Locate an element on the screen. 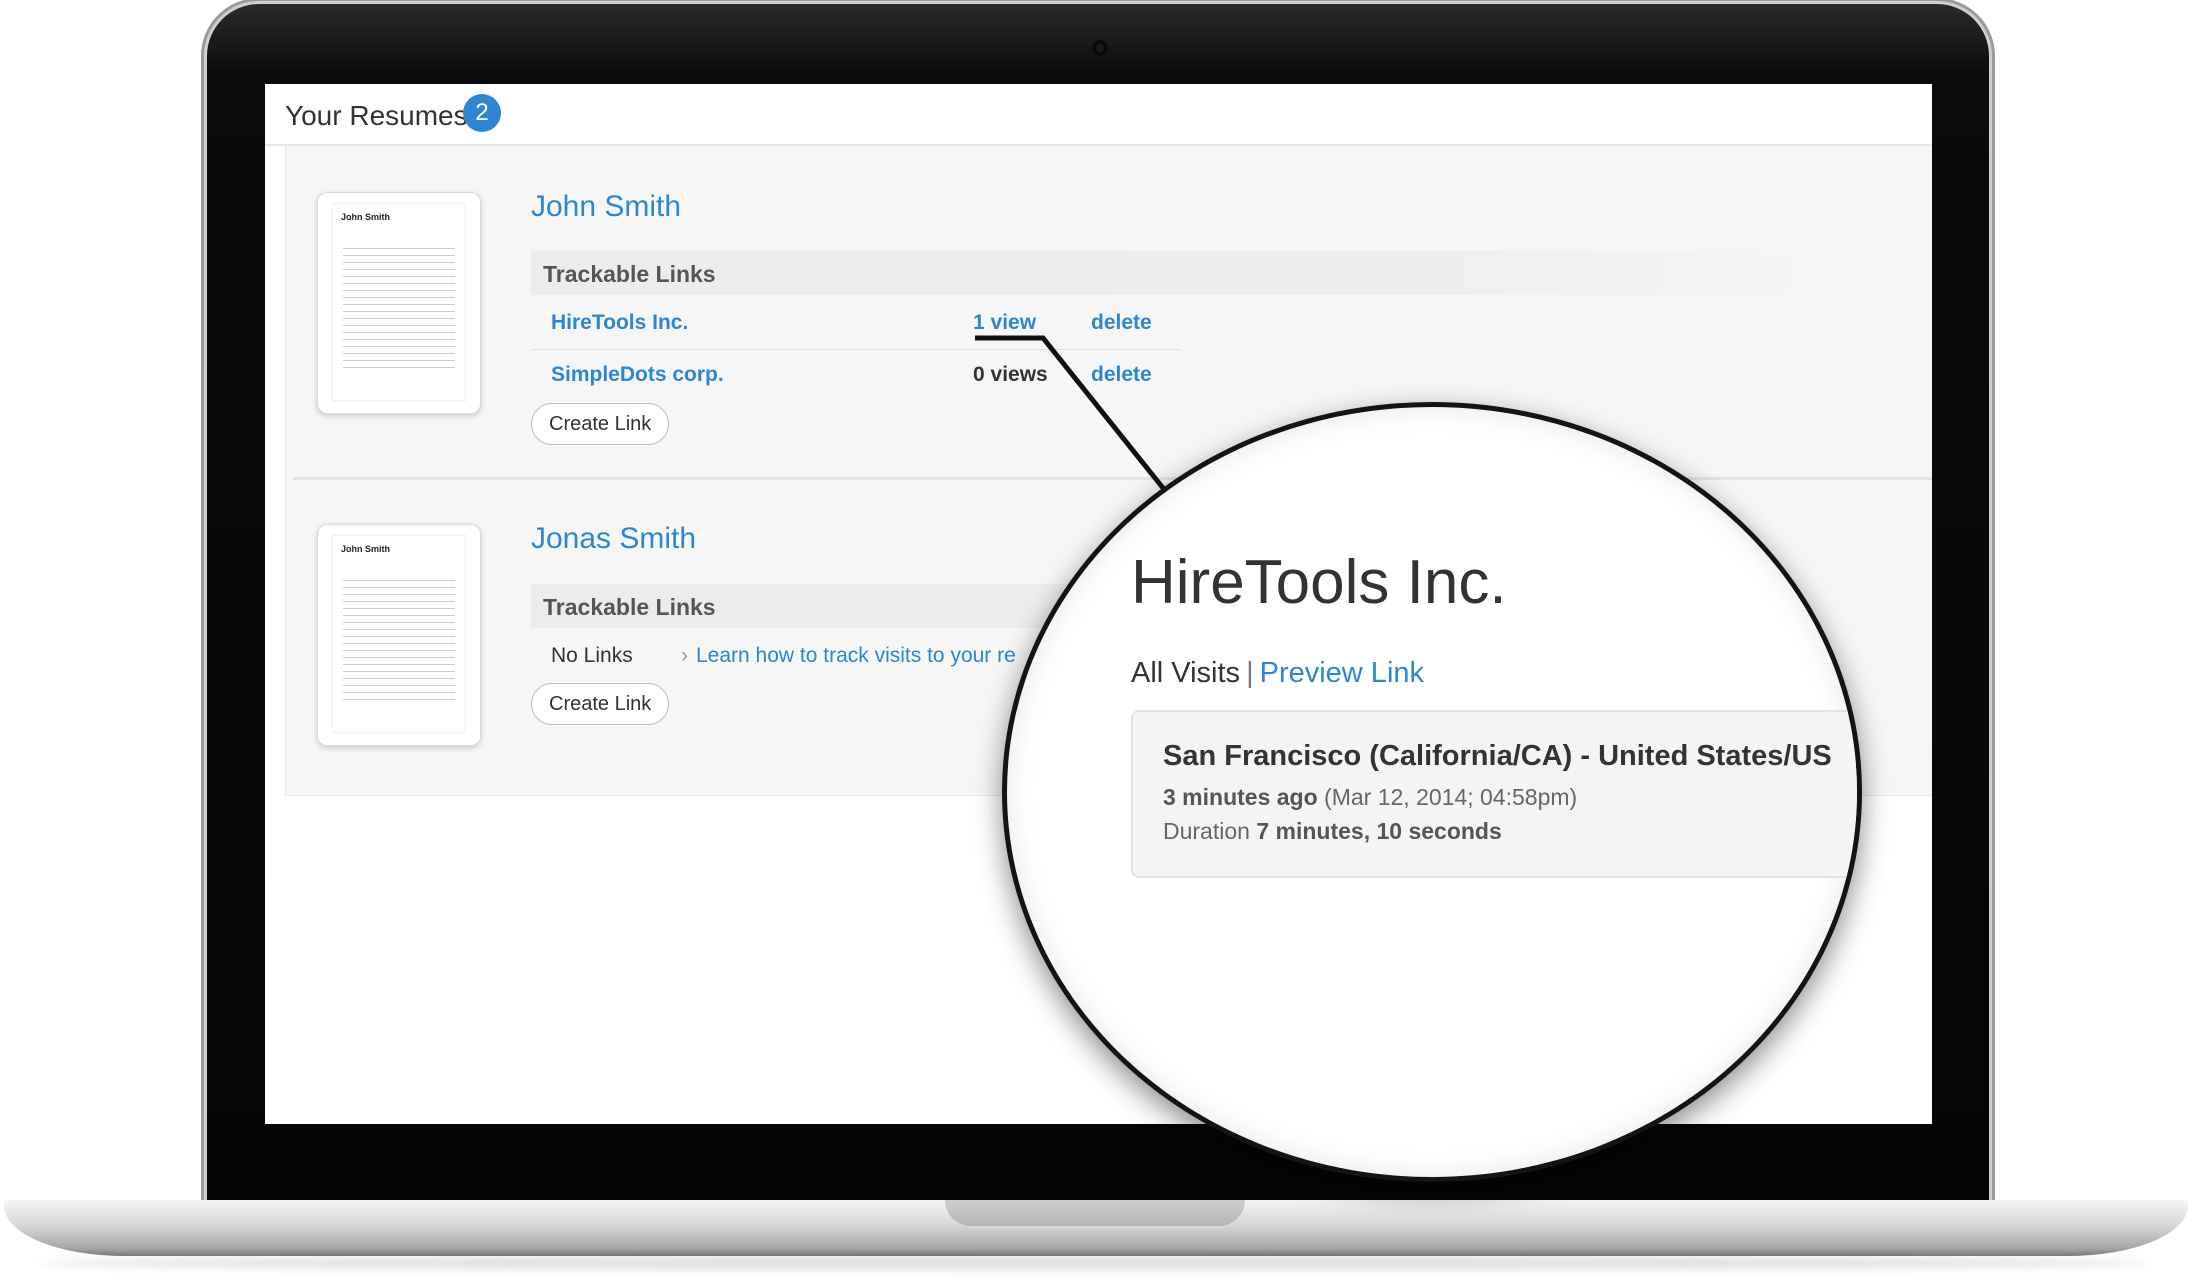 Image resolution: width=2192 pixels, height=1286 pixels. visit-timestamp: (Mar 12, 2014; 04:58pm) is located at coordinates (1451, 797).